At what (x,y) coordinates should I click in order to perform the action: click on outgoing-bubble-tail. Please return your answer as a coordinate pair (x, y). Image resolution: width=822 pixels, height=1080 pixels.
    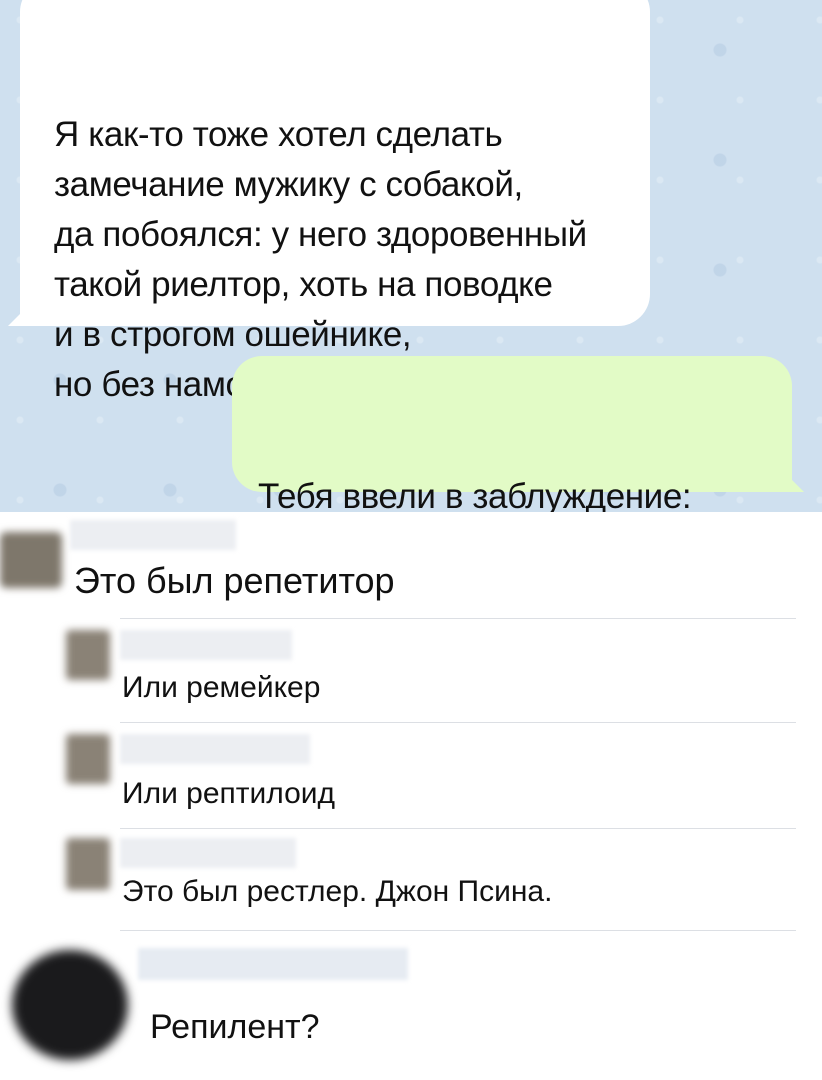
    Looking at the image, I should click on (791, 479).